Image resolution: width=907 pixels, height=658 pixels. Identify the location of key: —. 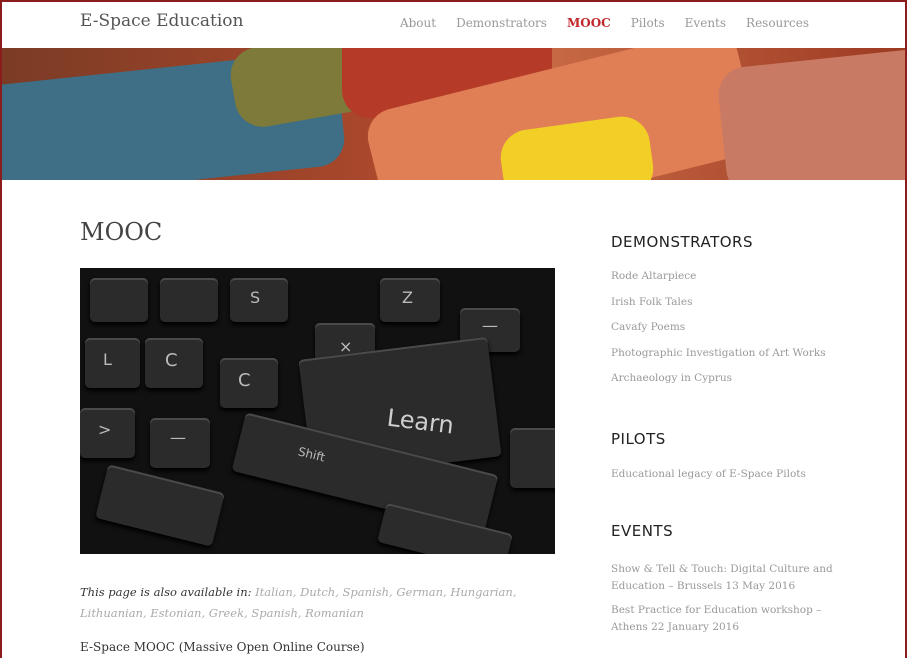
(180, 443).